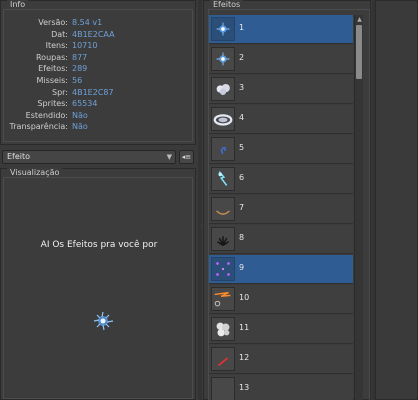 The height and width of the screenshot is (400, 418). What do you see at coordinates (223, 212) in the screenshot?
I see `brown-arc-icon` at bounding box center [223, 212].